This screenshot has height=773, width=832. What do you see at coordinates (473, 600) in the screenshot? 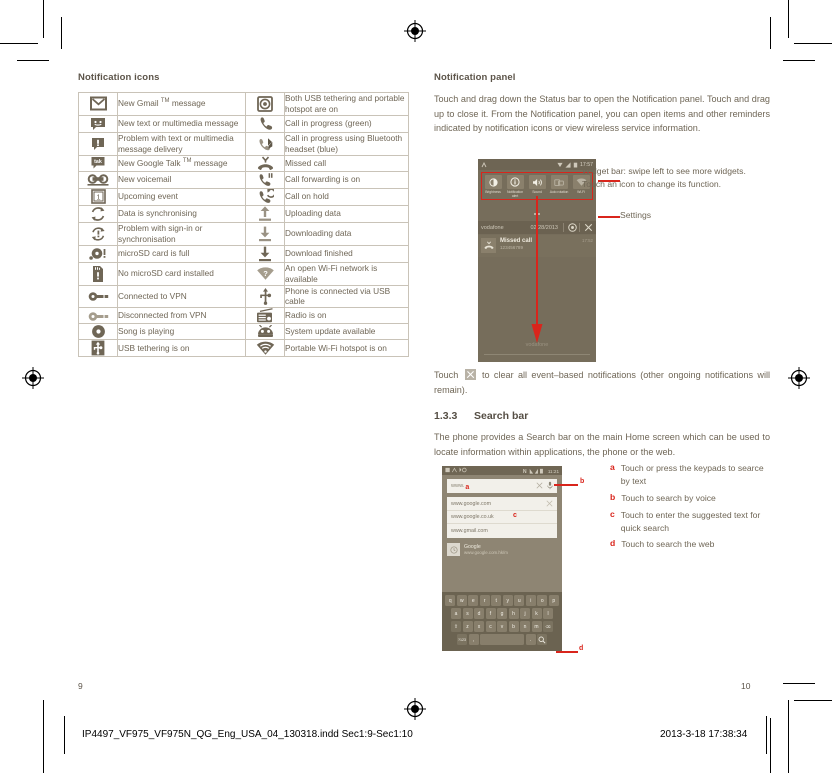
I see `key: e` at bounding box center [473, 600].